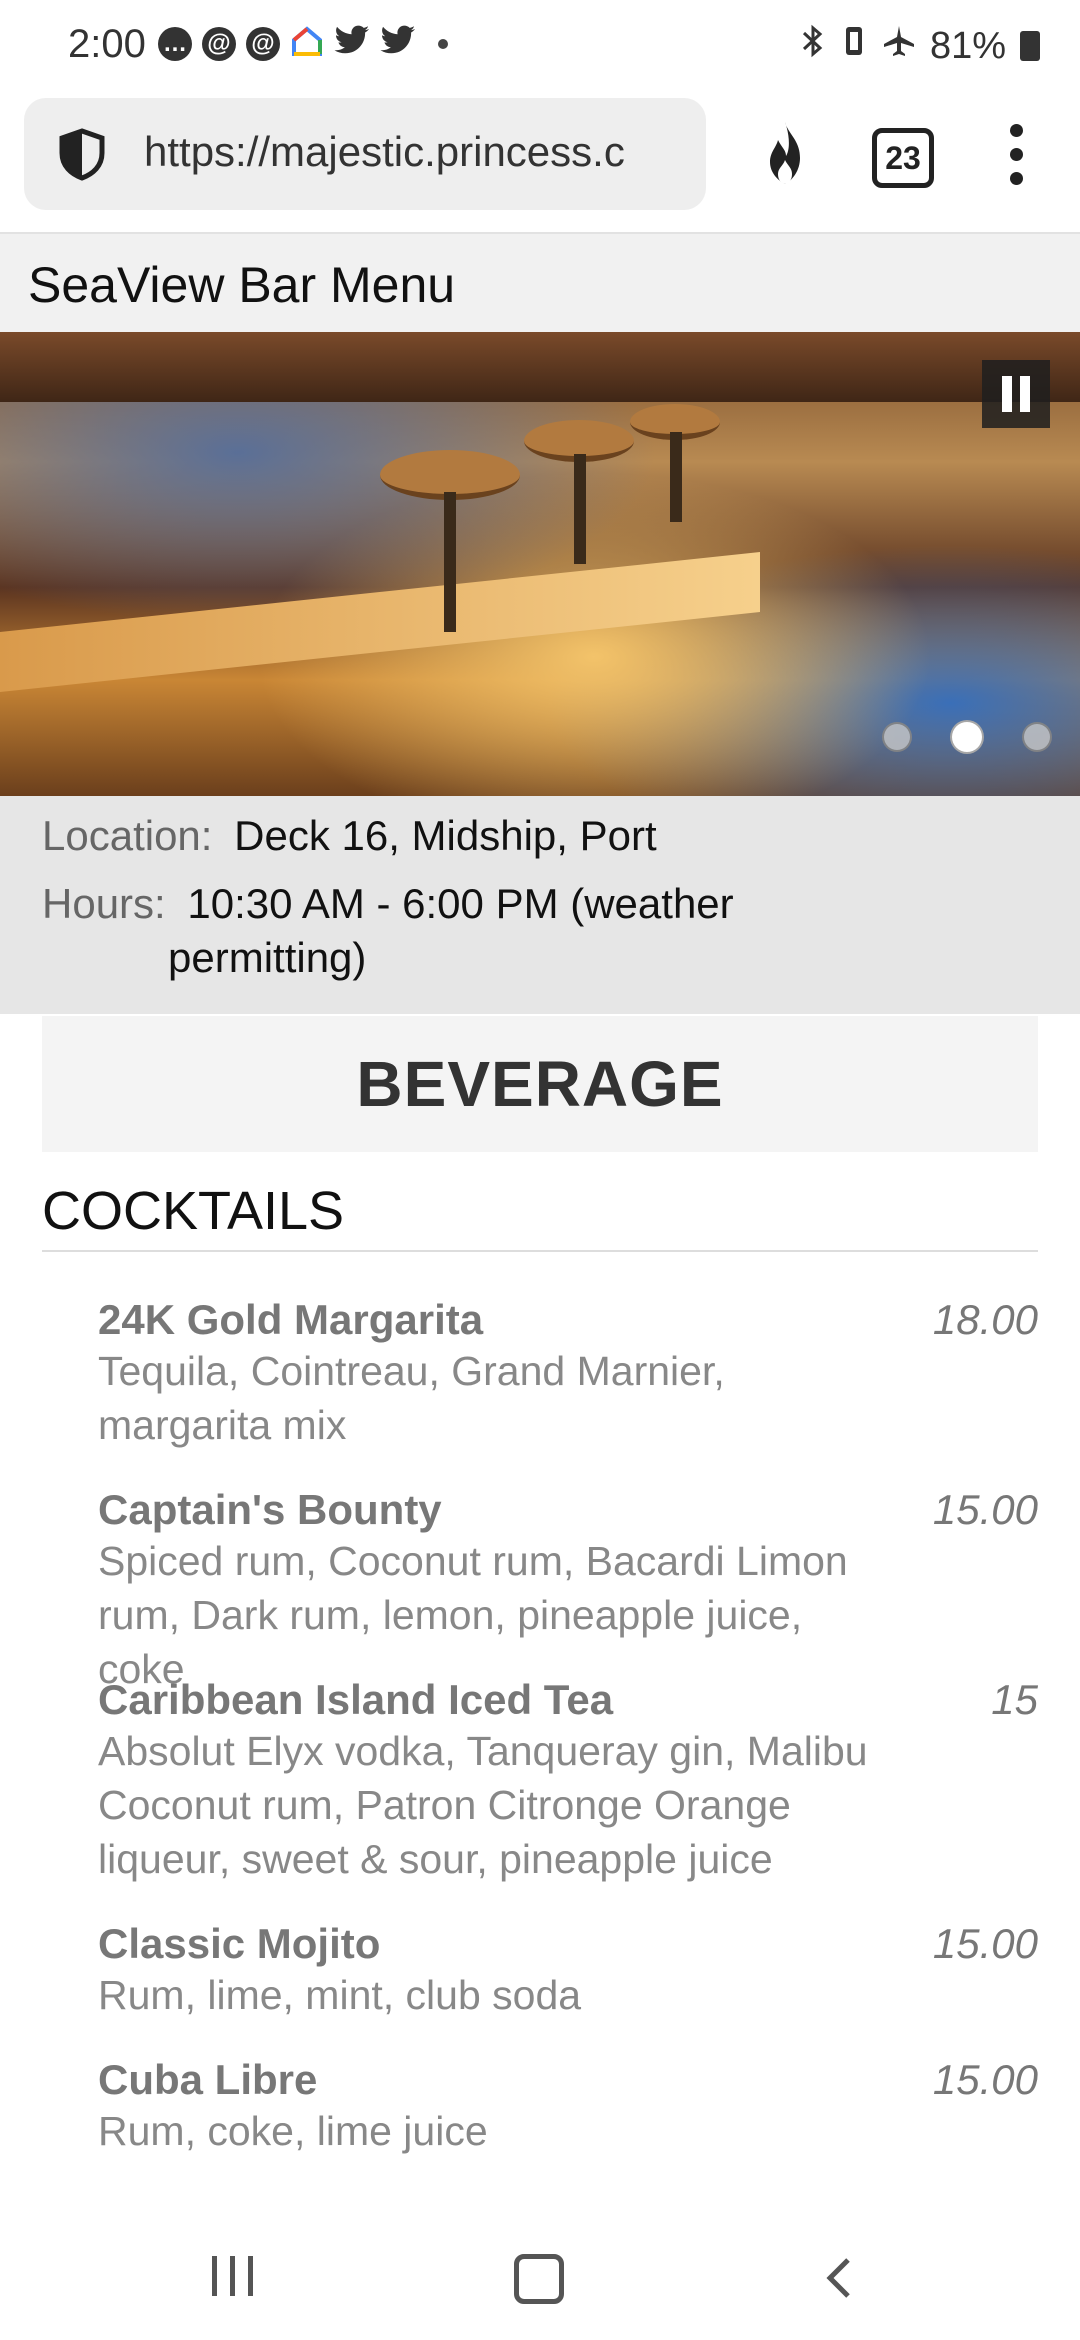  What do you see at coordinates (540, 367) in the screenshot?
I see `hero-ceiling` at bounding box center [540, 367].